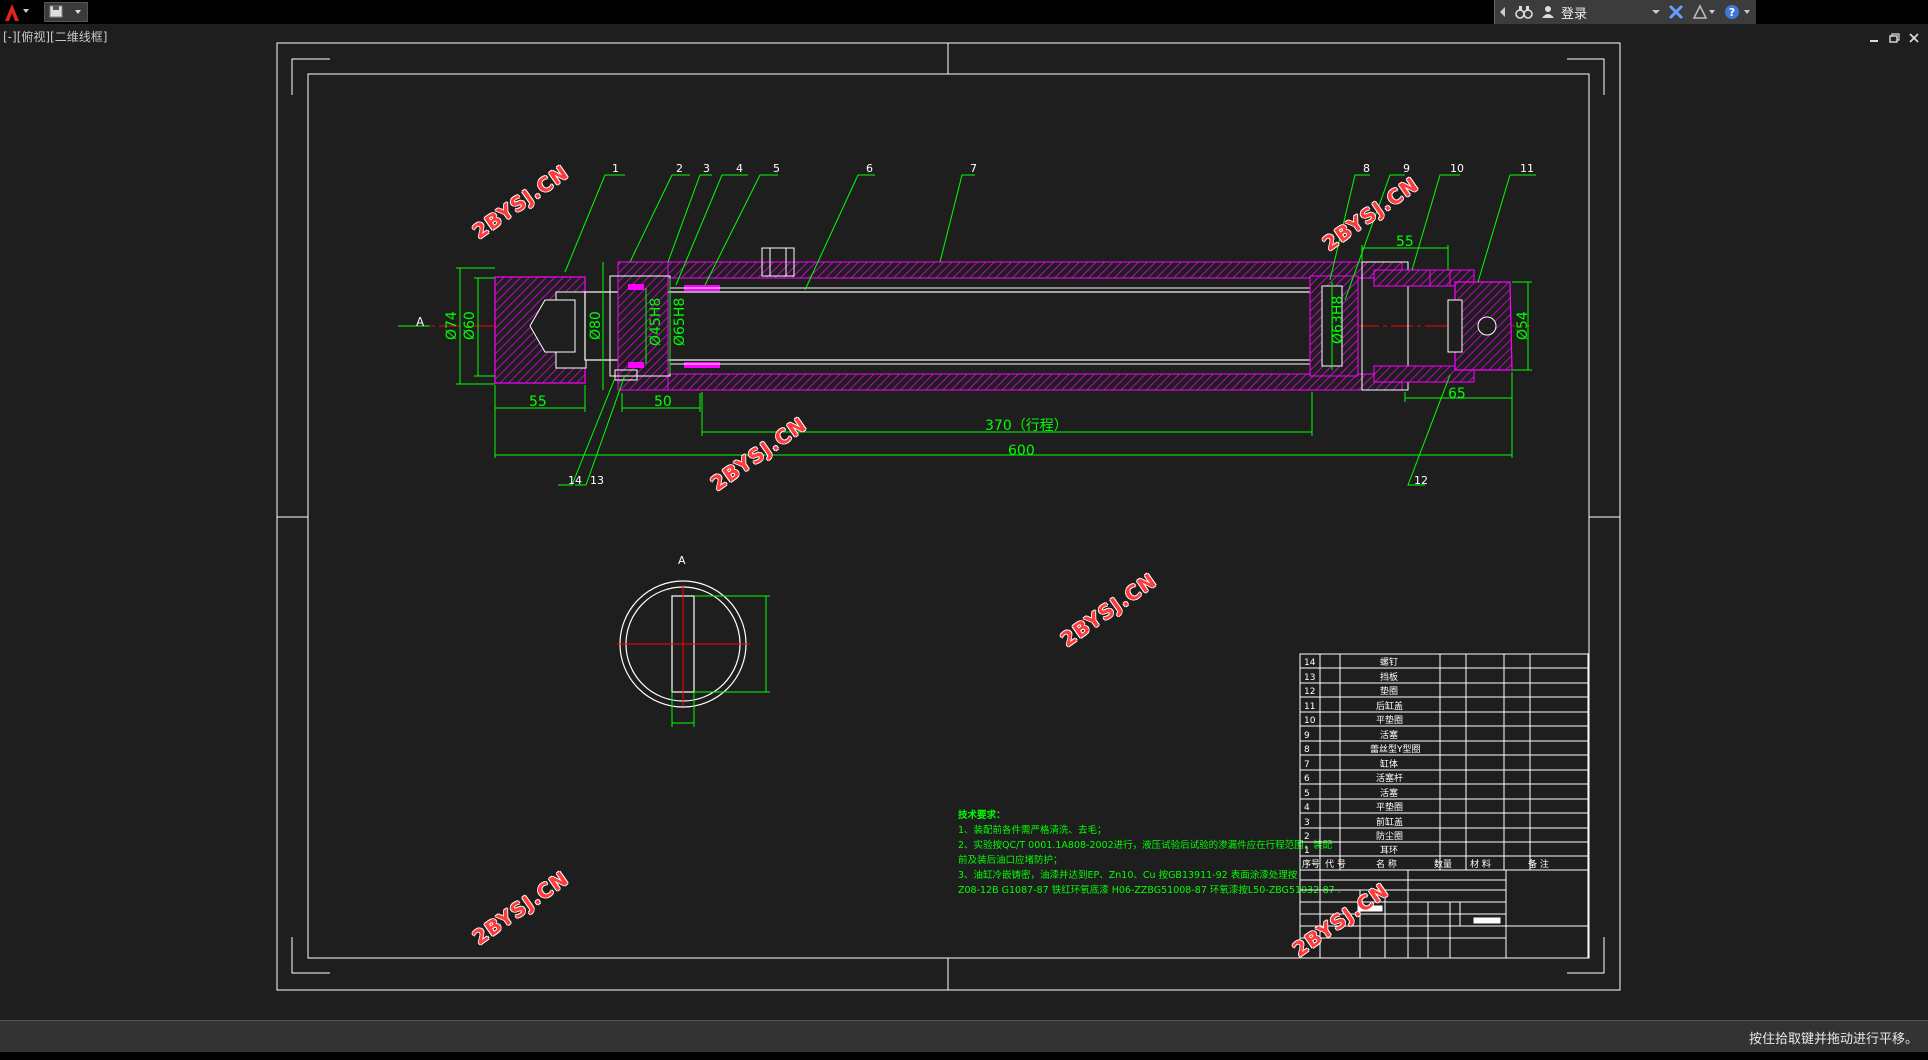 The image size is (1928, 1060). I want to click on exchange-apps-button, so click(1676, 12).